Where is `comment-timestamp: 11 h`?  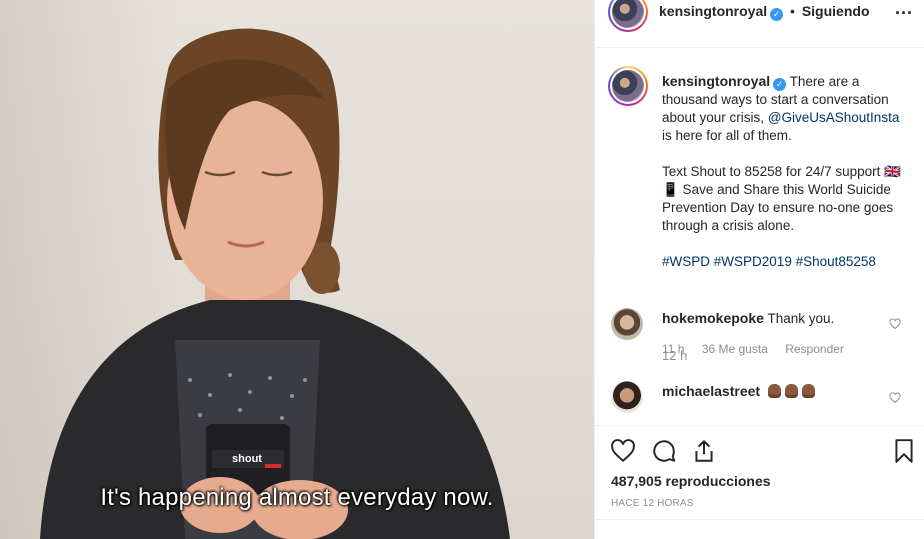 comment-timestamp: 11 h is located at coordinates (673, 349).